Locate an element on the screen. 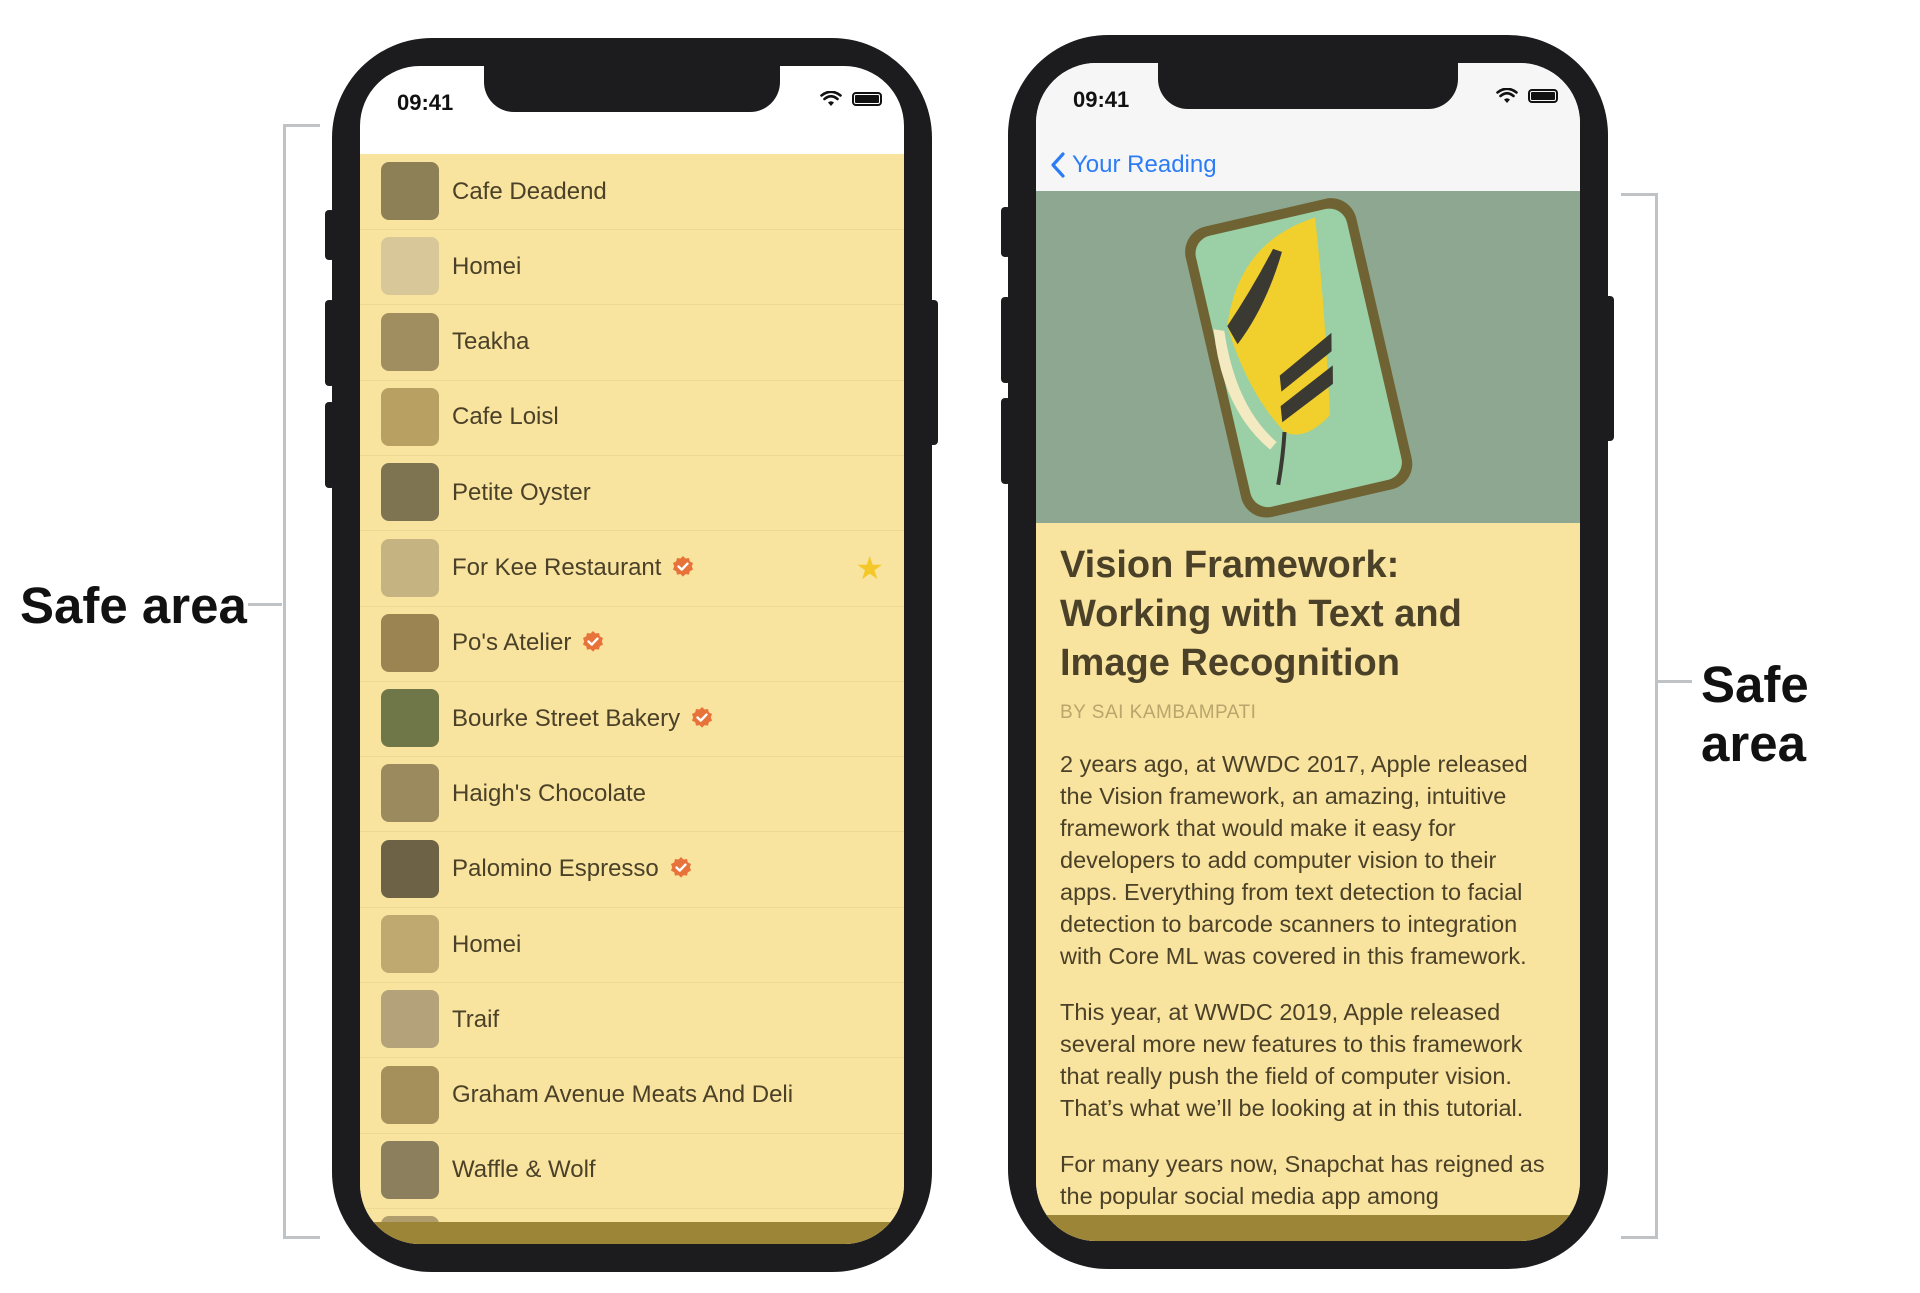  restaurant-name: Palomino Espresso is located at coordinates (572, 869).